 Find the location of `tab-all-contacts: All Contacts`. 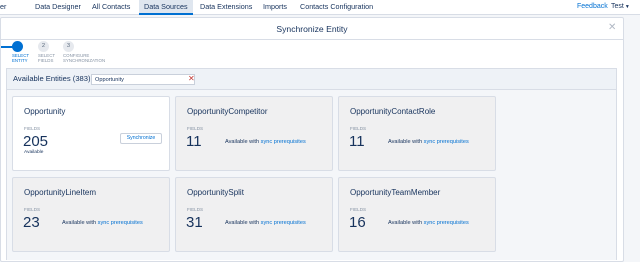

tab-all-contacts: All Contacts is located at coordinates (111, 7).